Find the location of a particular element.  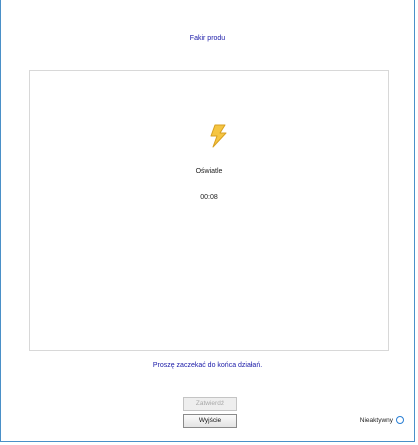

exit-button: Wyjście is located at coordinates (210, 421).